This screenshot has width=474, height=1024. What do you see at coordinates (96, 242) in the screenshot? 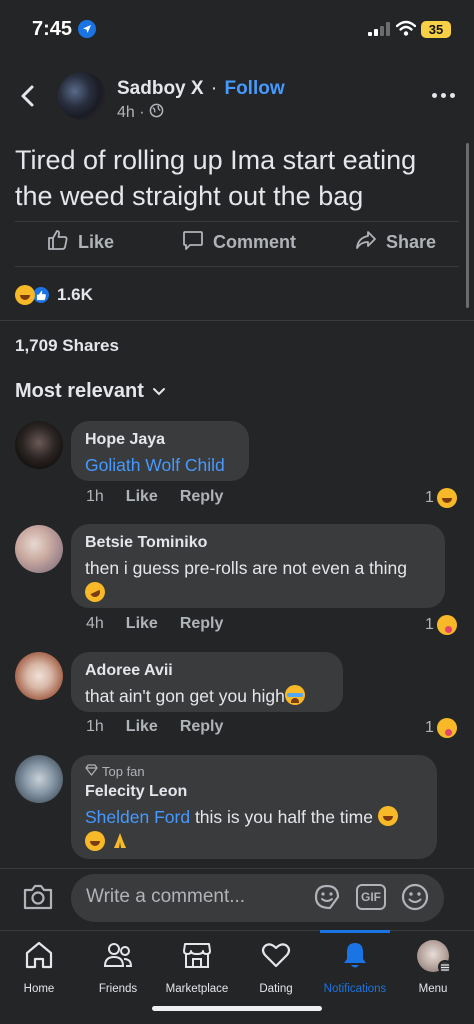
I see `like-label: Like` at bounding box center [96, 242].